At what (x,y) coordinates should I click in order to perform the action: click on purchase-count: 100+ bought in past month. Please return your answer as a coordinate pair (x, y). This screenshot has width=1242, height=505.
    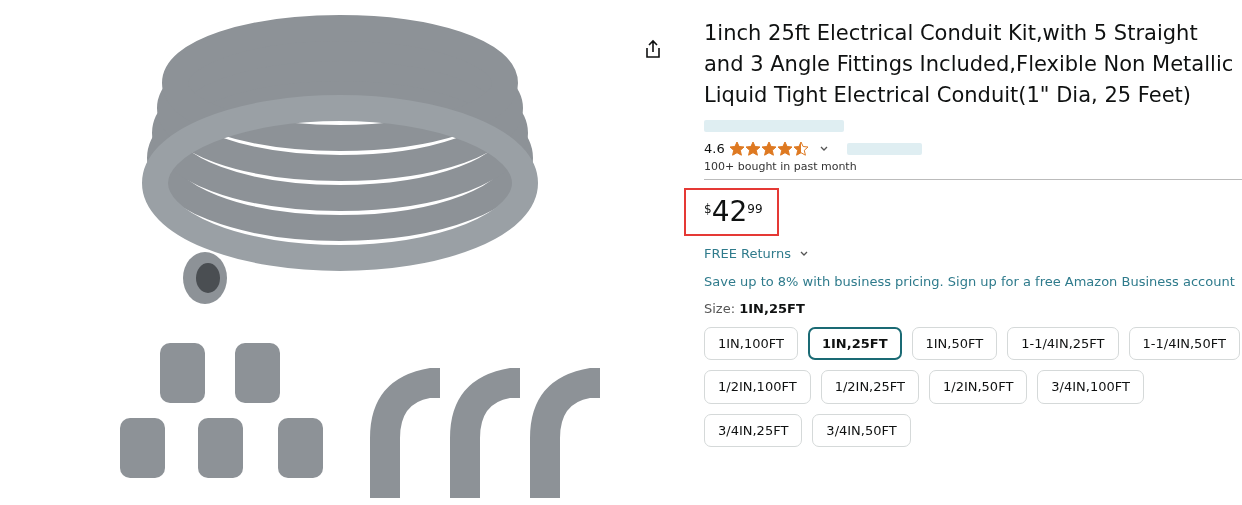
    Looking at the image, I should click on (781, 166).